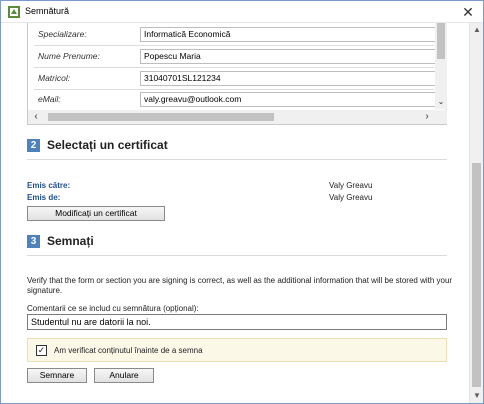 The height and width of the screenshot is (404, 484). I want to click on main-vscroll-thumb, so click(476, 275).